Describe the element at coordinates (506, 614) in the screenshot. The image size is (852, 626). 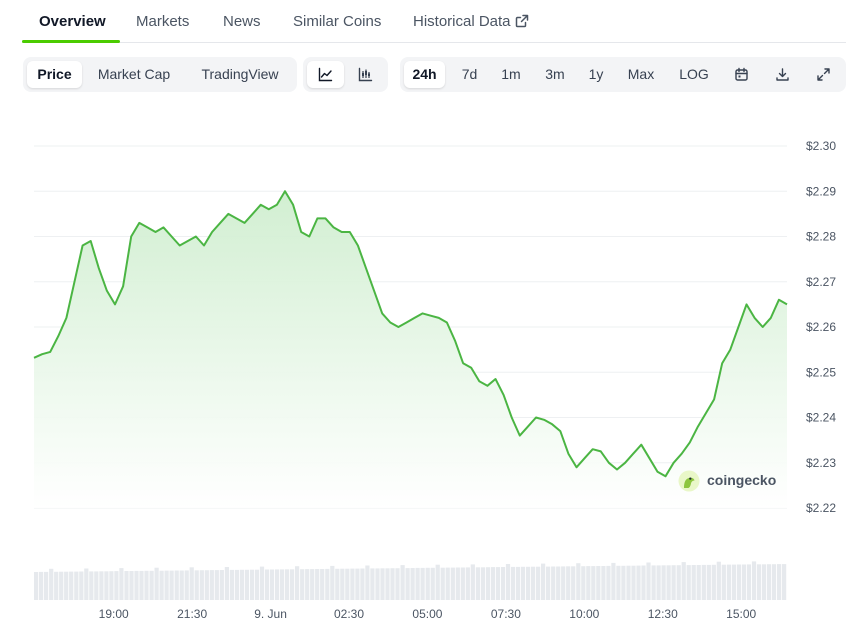
I see `x-tick-label: 07:30` at that location.